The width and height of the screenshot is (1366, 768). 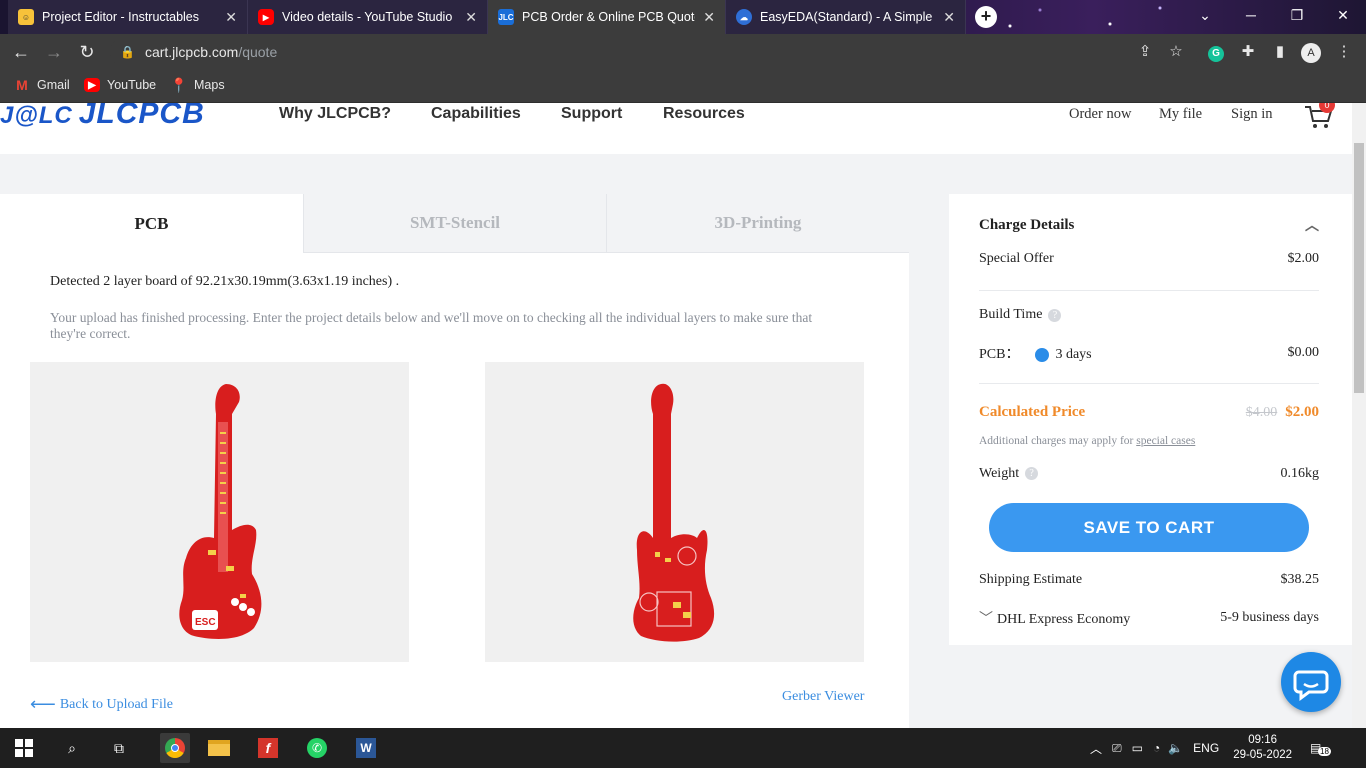 What do you see at coordinates (366, 748) in the screenshot?
I see `word-icon: W` at bounding box center [366, 748].